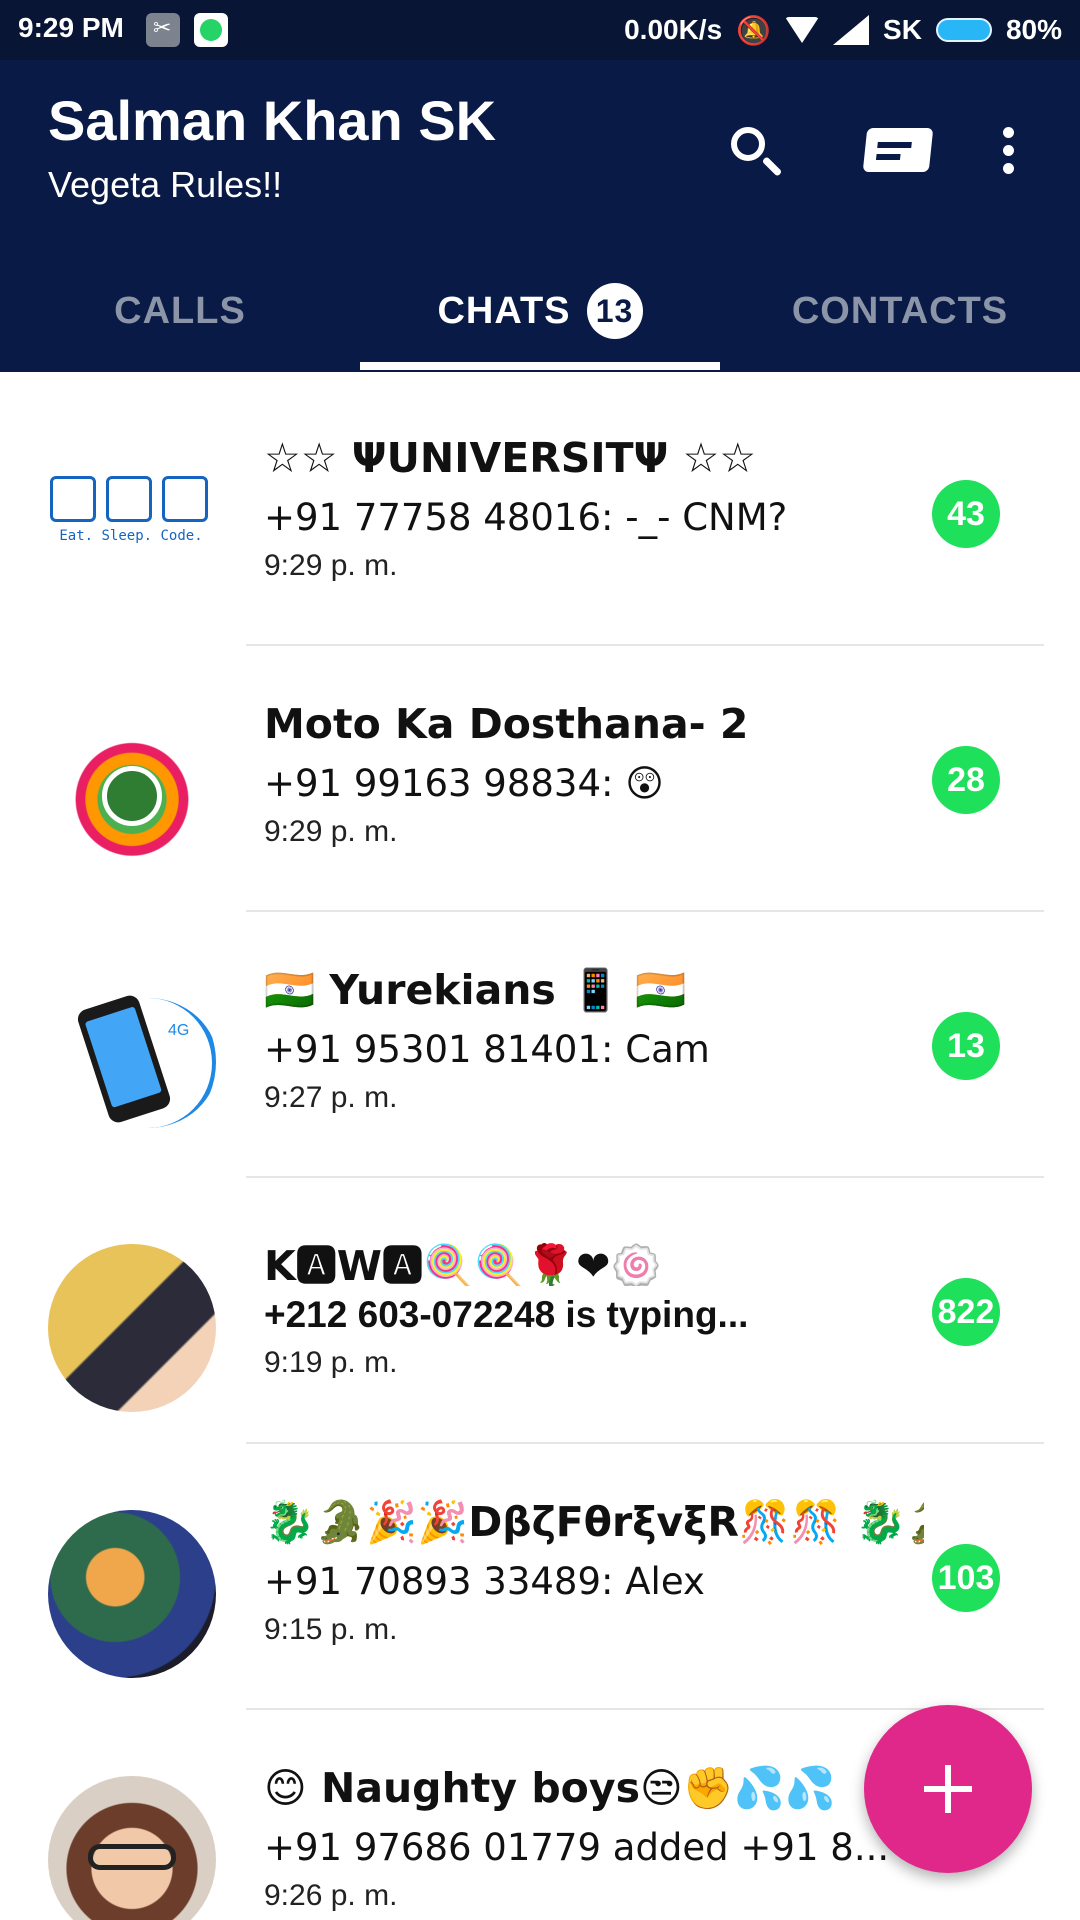 The width and height of the screenshot is (1080, 1920). Describe the element at coordinates (475, 990) in the screenshot. I see `chat-name: 🇮🇳 Yurekians 📱 🇮🇳` at that location.